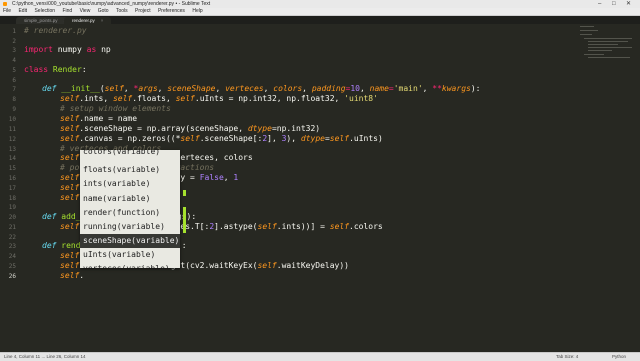 This screenshot has height=361, width=640. Describe the element at coordinates (614, 4) in the screenshot. I see `maximize-button: □` at that location.